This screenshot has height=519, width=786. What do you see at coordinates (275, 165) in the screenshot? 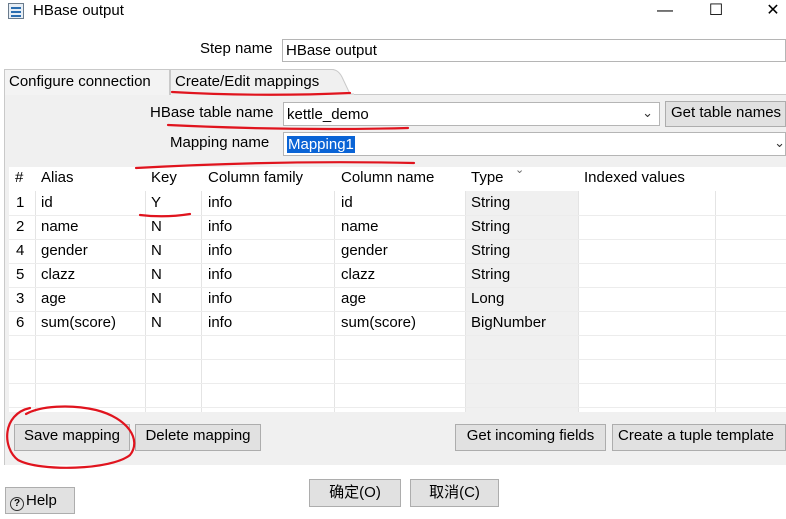
I see `annotation-underline-mapping-name` at bounding box center [275, 165].